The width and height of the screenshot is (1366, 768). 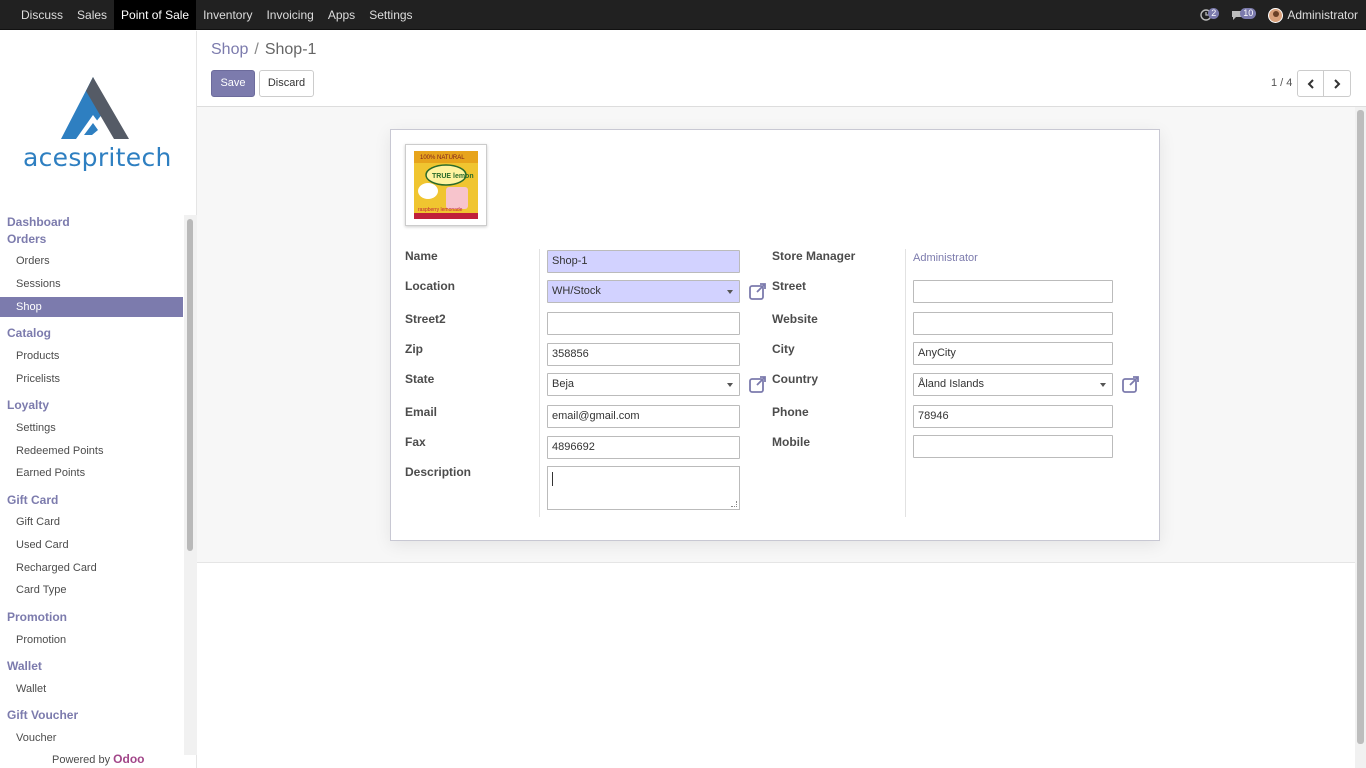 I want to click on chevron-right-icon, so click(x=1337, y=83).